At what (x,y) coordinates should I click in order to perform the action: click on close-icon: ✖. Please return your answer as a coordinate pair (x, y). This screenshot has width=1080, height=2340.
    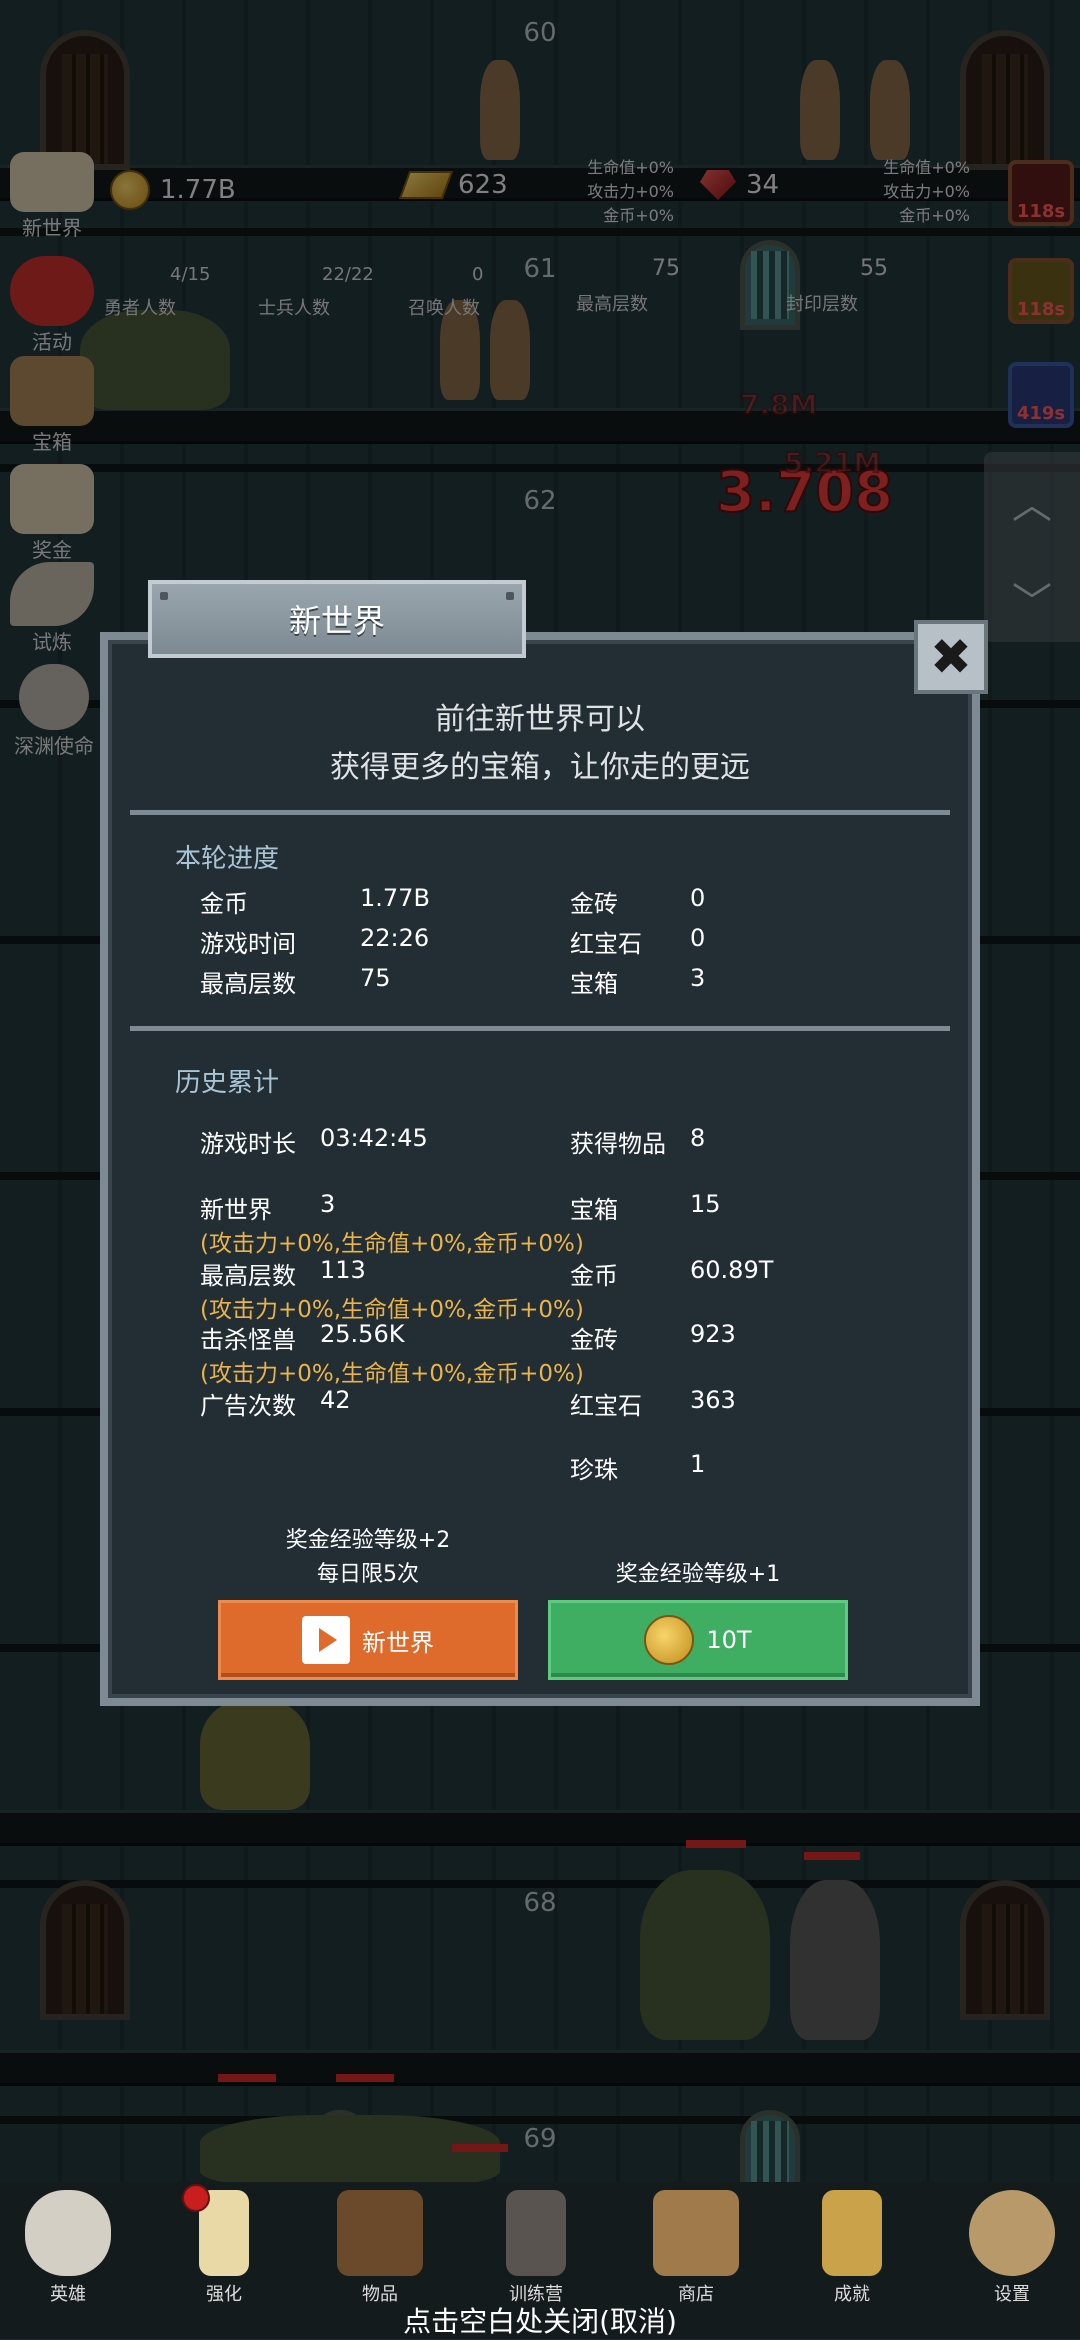
    Looking at the image, I should click on (951, 657).